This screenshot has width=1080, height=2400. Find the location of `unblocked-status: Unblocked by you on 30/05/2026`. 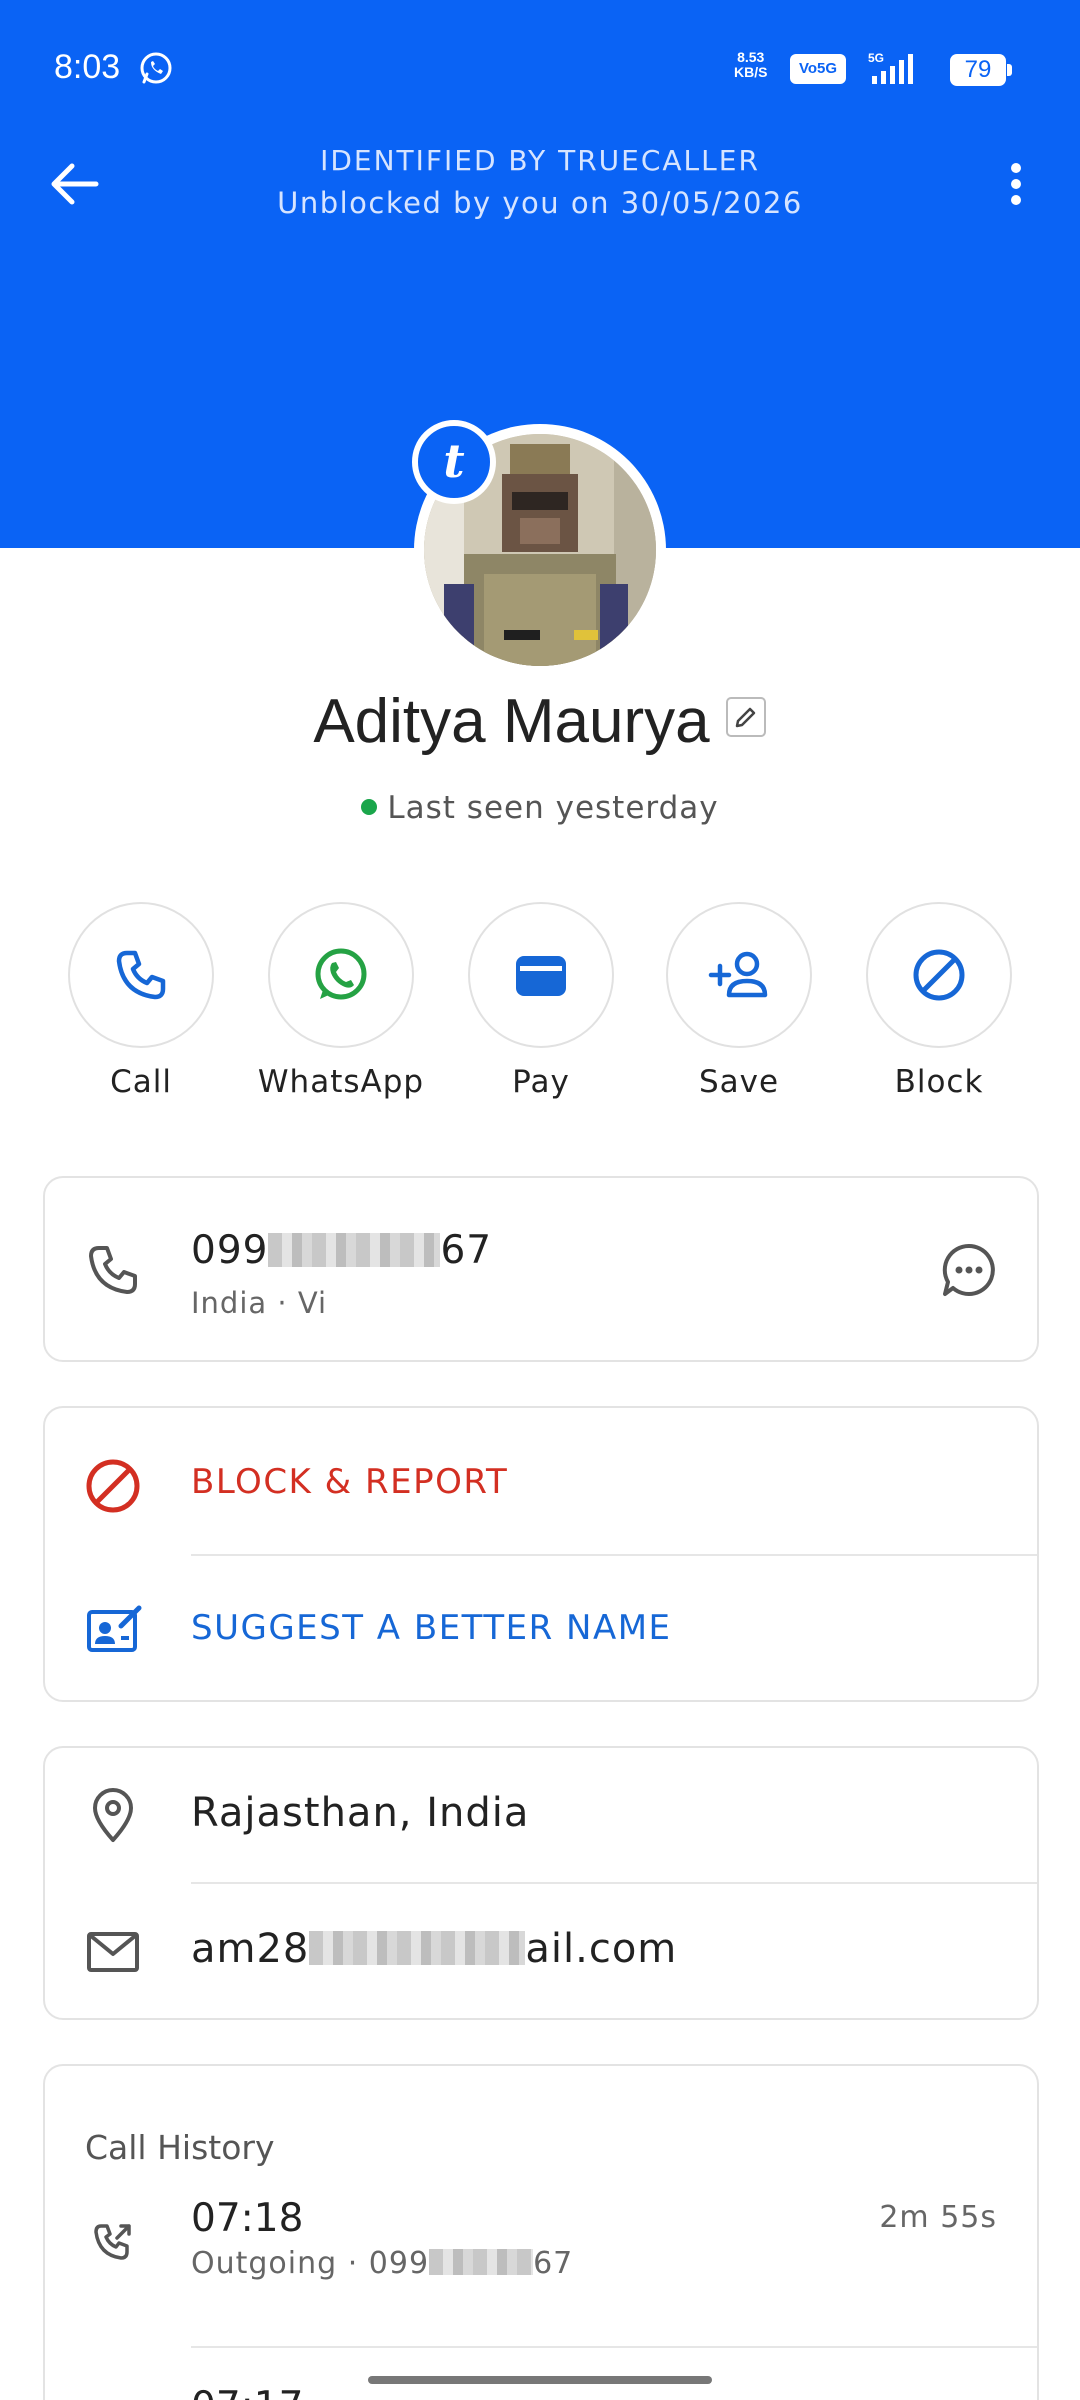

unblocked-status: Unblocked by you on 30/05/2026 is located at coordinates (540, 203).